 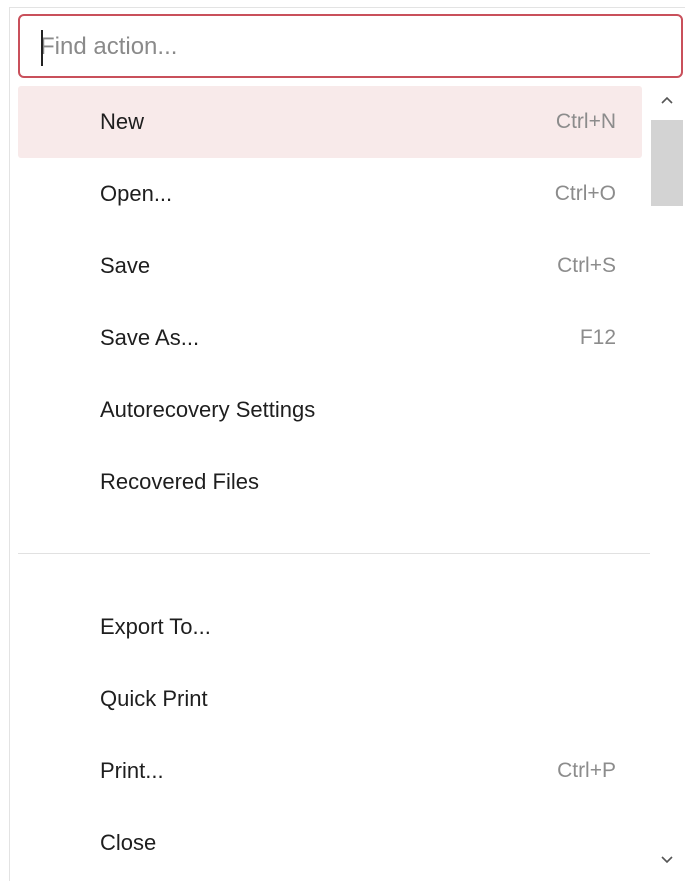 I want to click on action-label: Recovered Files, so click(x=179, y=481).